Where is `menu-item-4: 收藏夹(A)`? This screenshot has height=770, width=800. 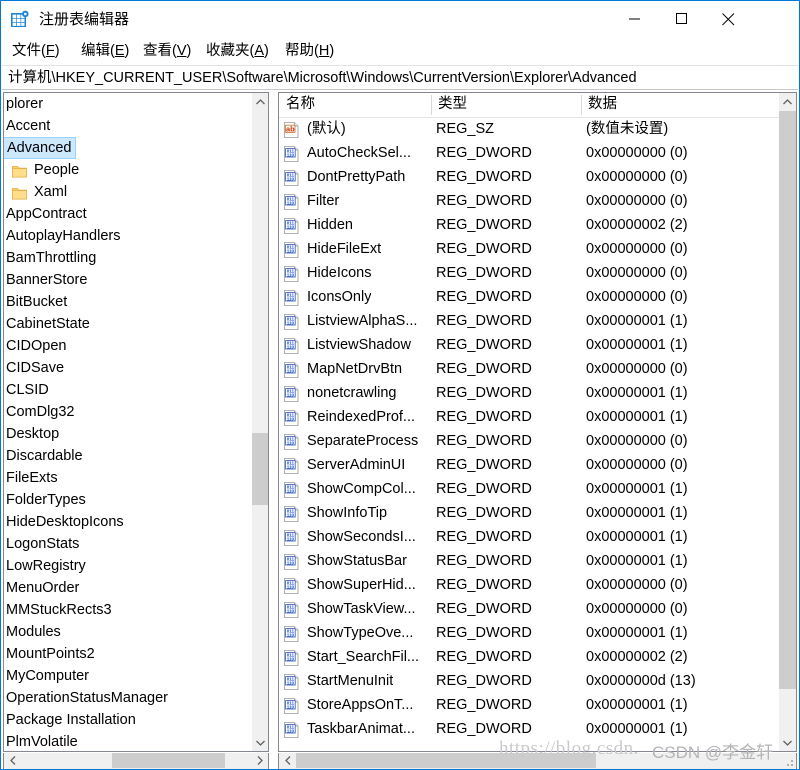
menu-item-4: 收藏夹(A) is located at coordinates (237, 51).